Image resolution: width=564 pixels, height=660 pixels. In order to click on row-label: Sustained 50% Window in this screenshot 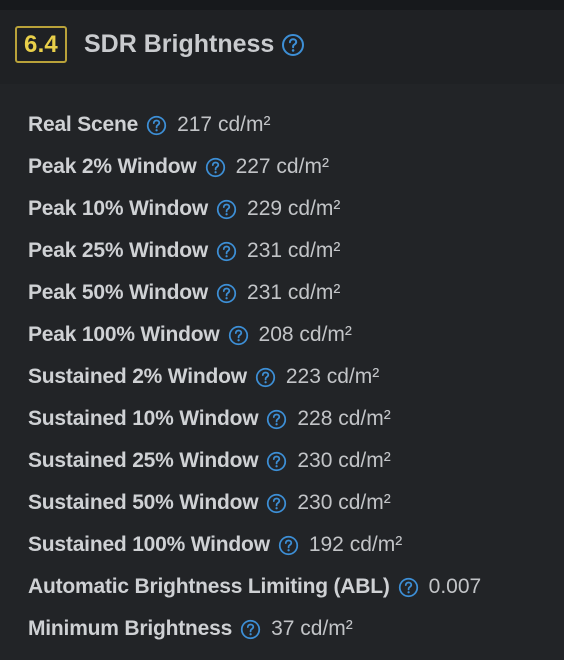, I will do `click(143, 502)`.